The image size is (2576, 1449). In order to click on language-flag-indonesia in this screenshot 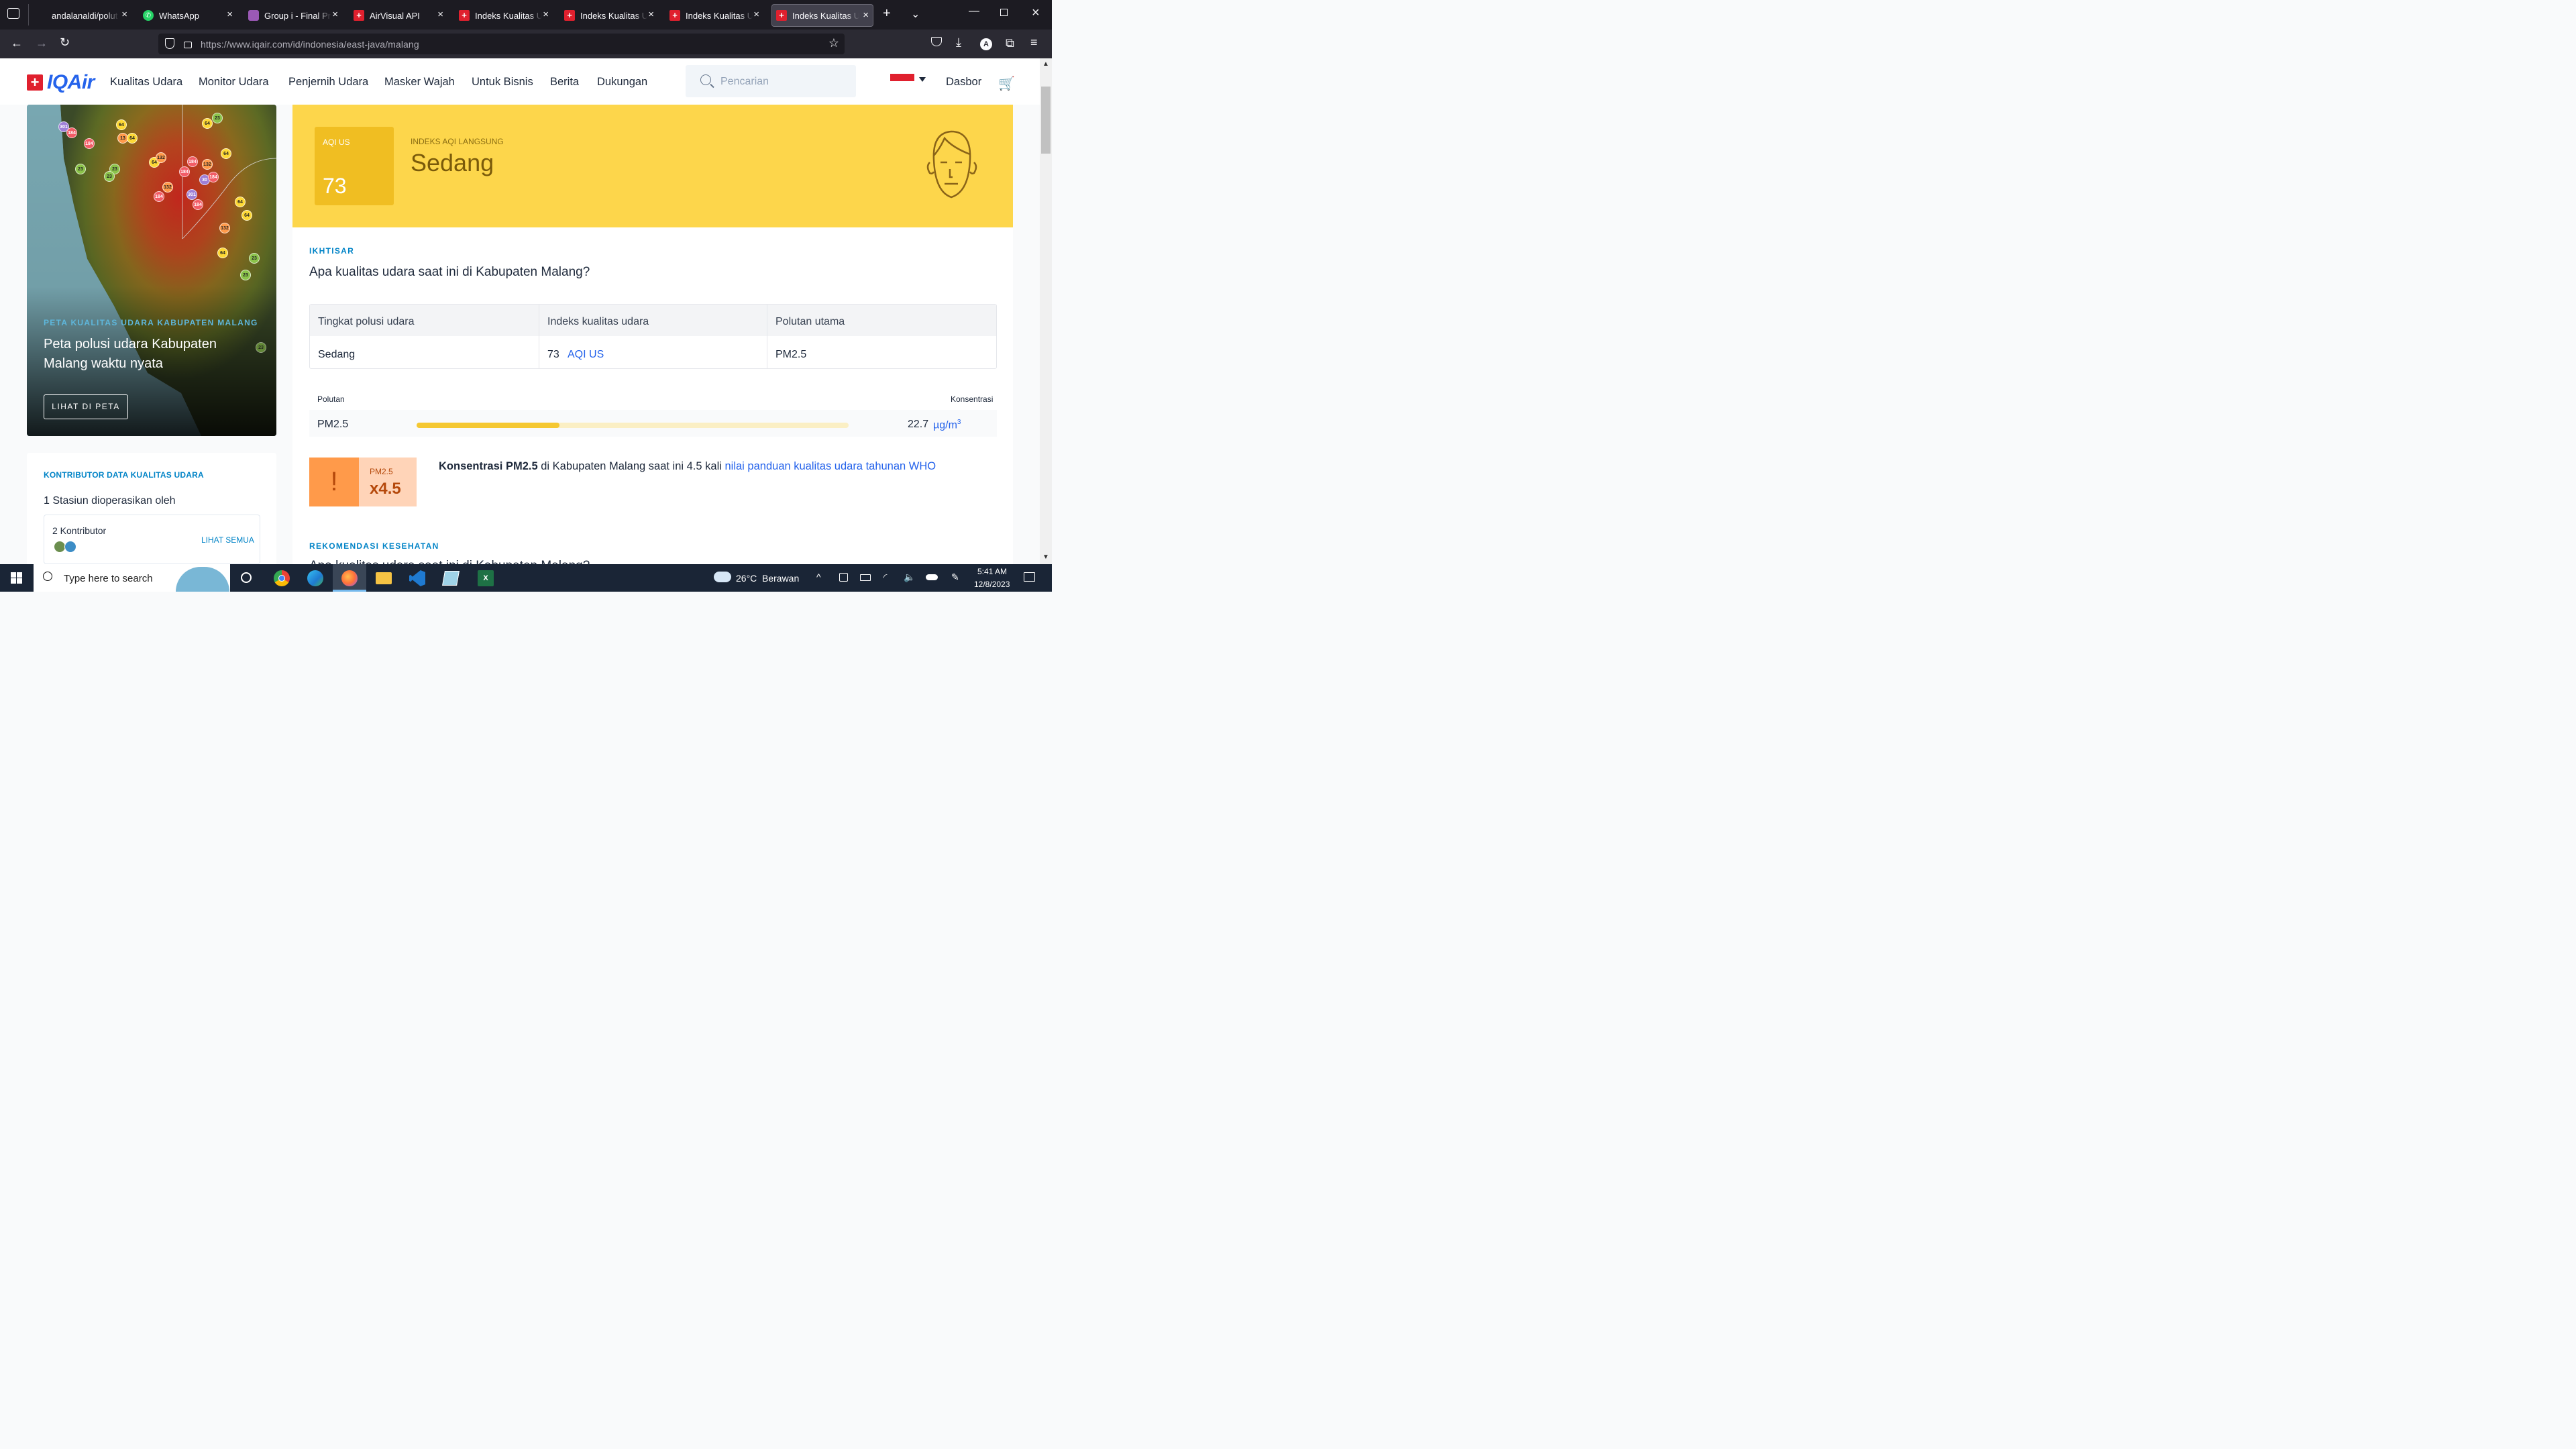, I will do `click(902, 81)`.